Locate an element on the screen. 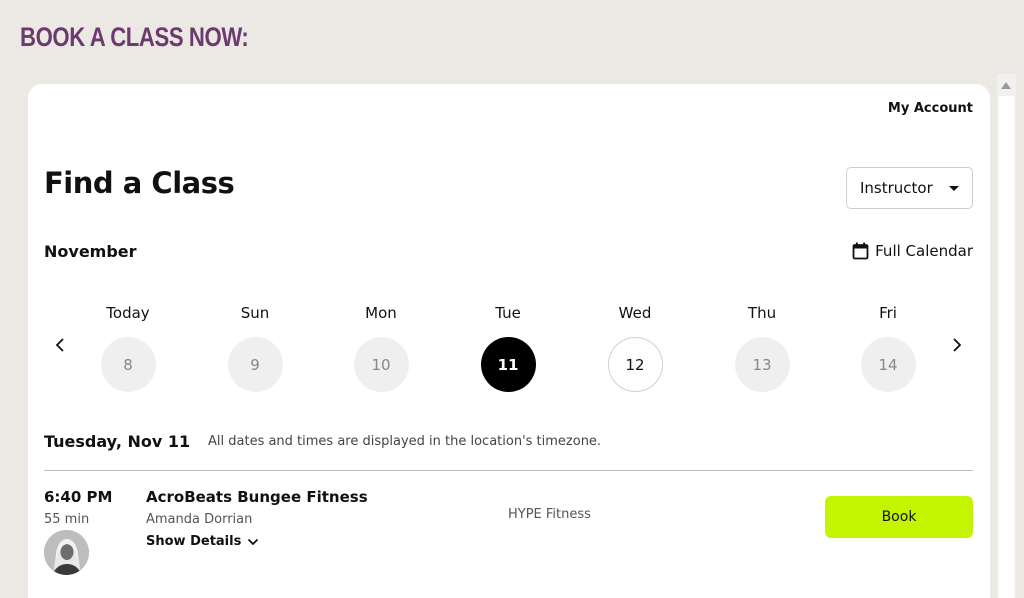  day-label: Tue is located at coordinates (508, 313).